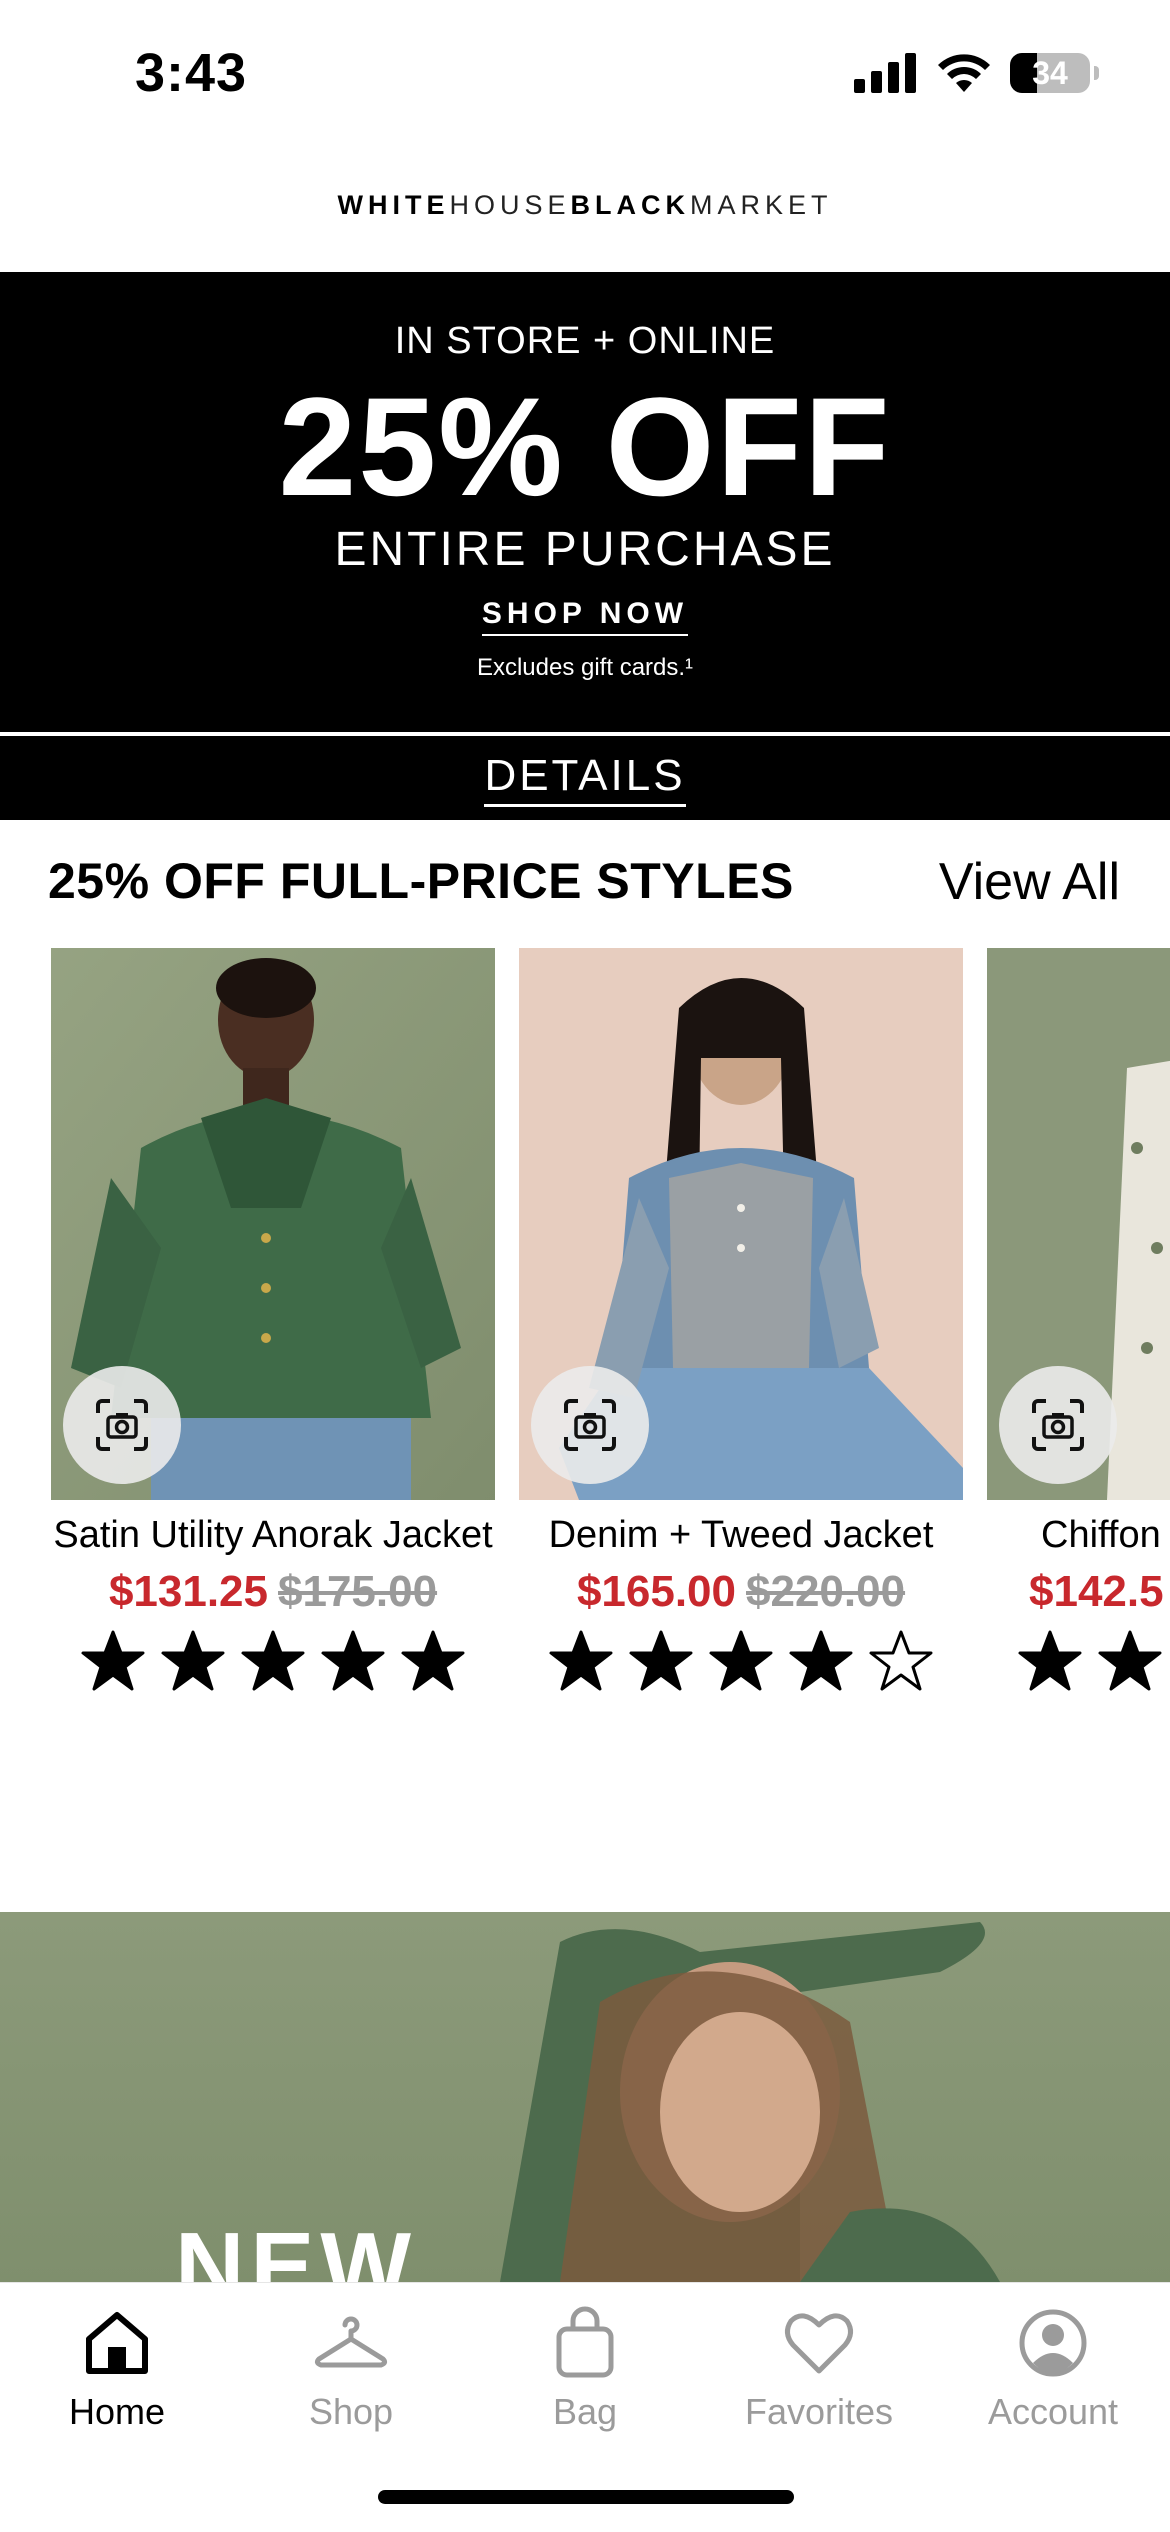  I want to click on tab-shop: Shop, so click(351, 2368).